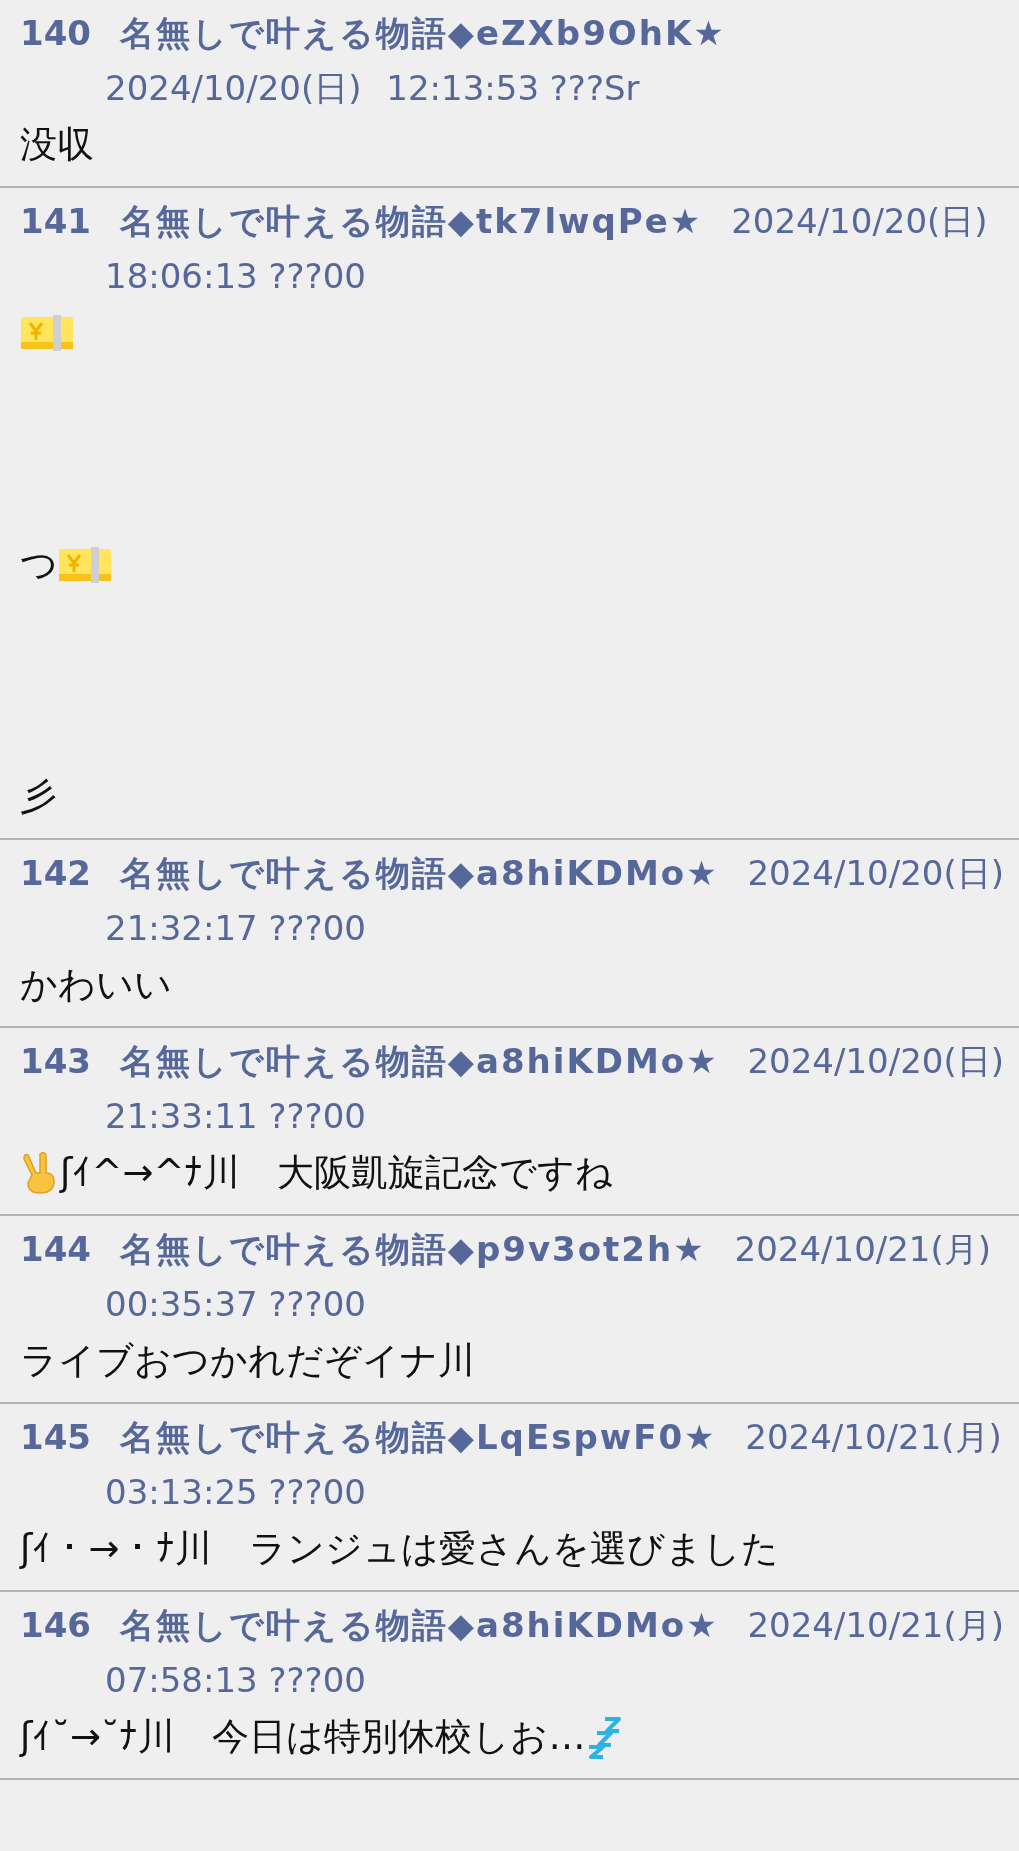  What do you see at coordinates (513, 88) in the screenshot?
I see `post-time: 12:13:53 ???Sr` at bounding box center [513, 88].